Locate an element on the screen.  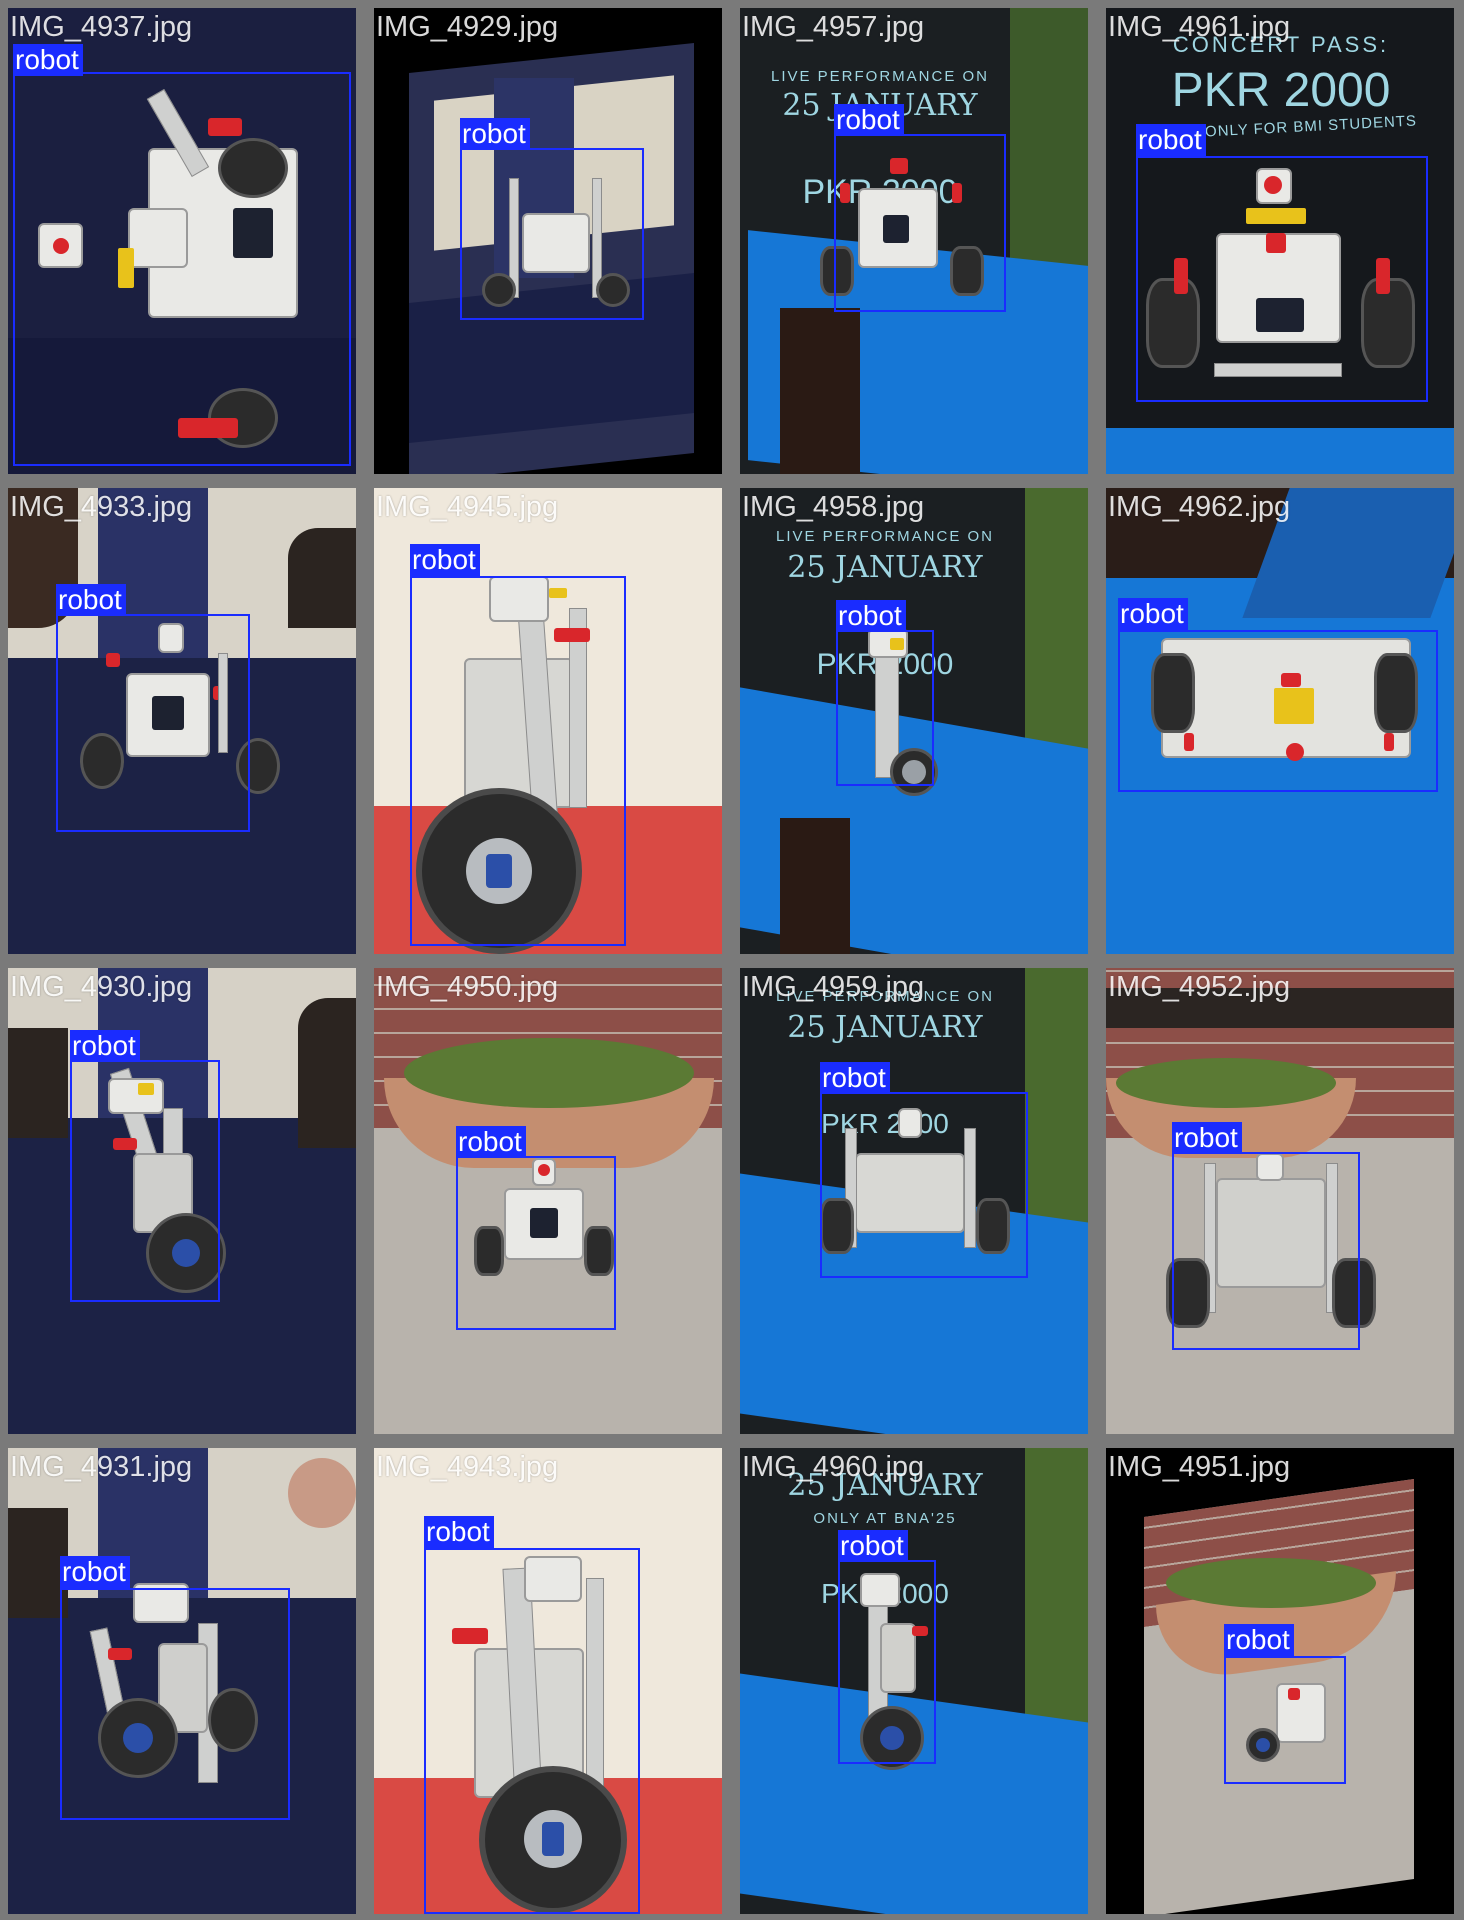
image-filename: IMG_4929.jpg is located at coordinates (467, 27).